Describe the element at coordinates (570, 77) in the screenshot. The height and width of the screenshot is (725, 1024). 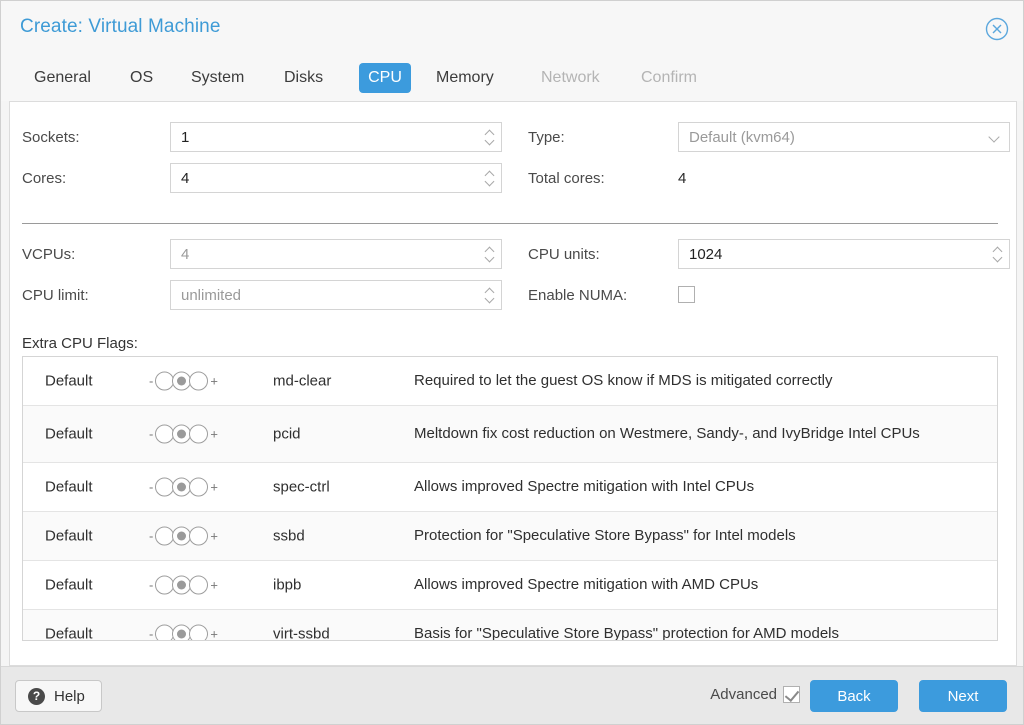
I see `tab-network: Network` at that location.